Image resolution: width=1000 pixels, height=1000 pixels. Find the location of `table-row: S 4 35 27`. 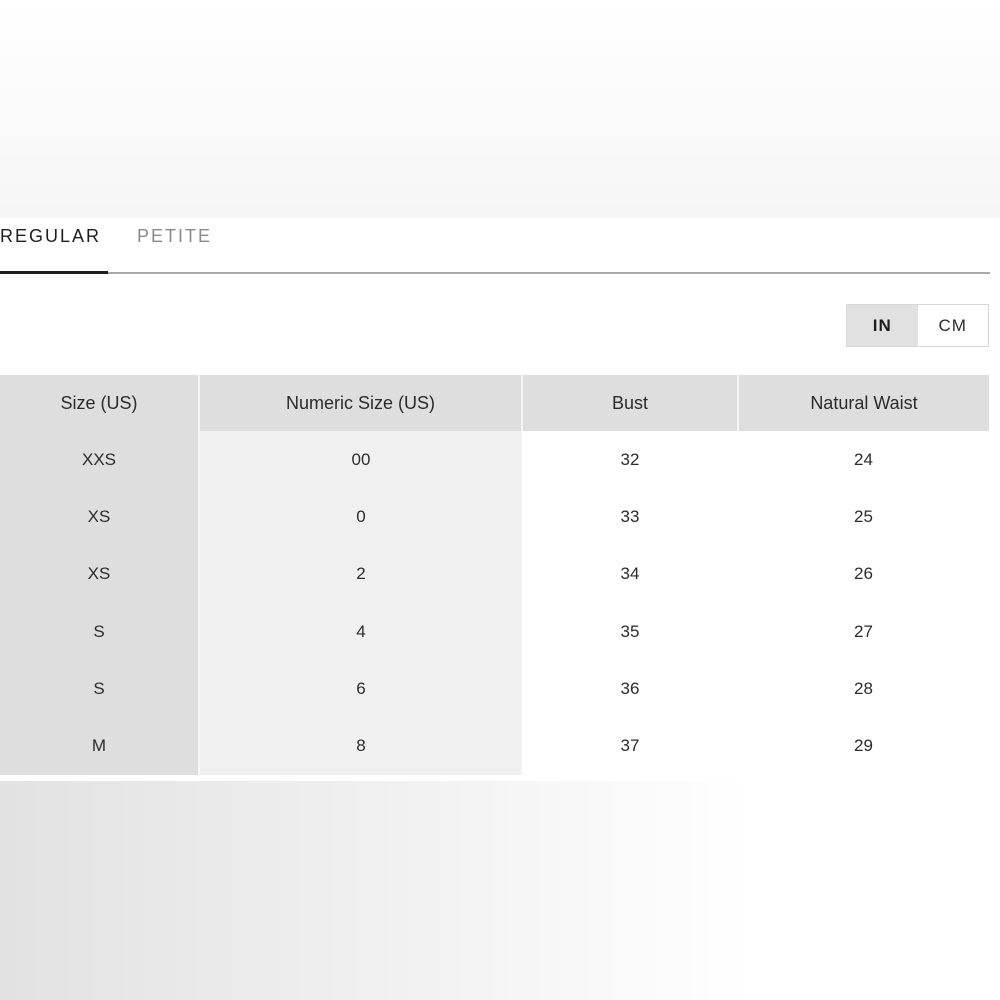

table-row: S 4 35 27 is located at coordinates (494, 631).